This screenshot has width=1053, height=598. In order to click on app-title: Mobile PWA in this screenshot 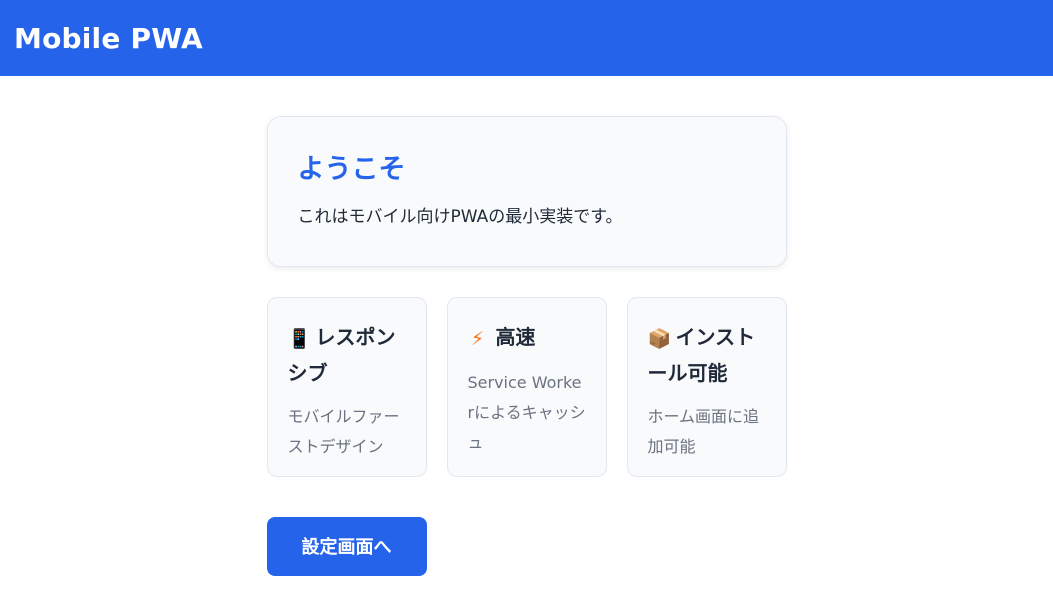, I will do `click(108, 38)`.